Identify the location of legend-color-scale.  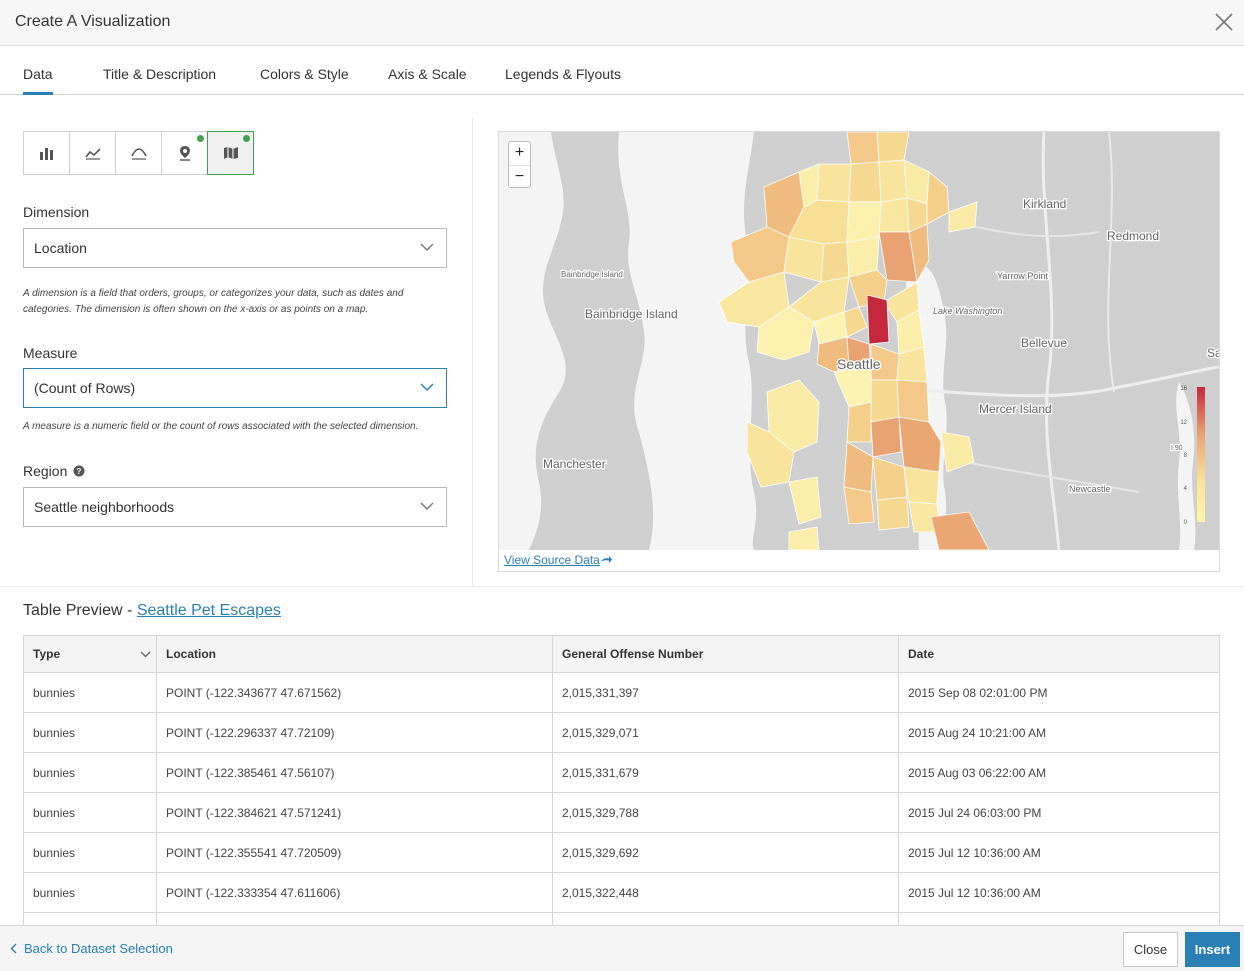
(1201, 454).